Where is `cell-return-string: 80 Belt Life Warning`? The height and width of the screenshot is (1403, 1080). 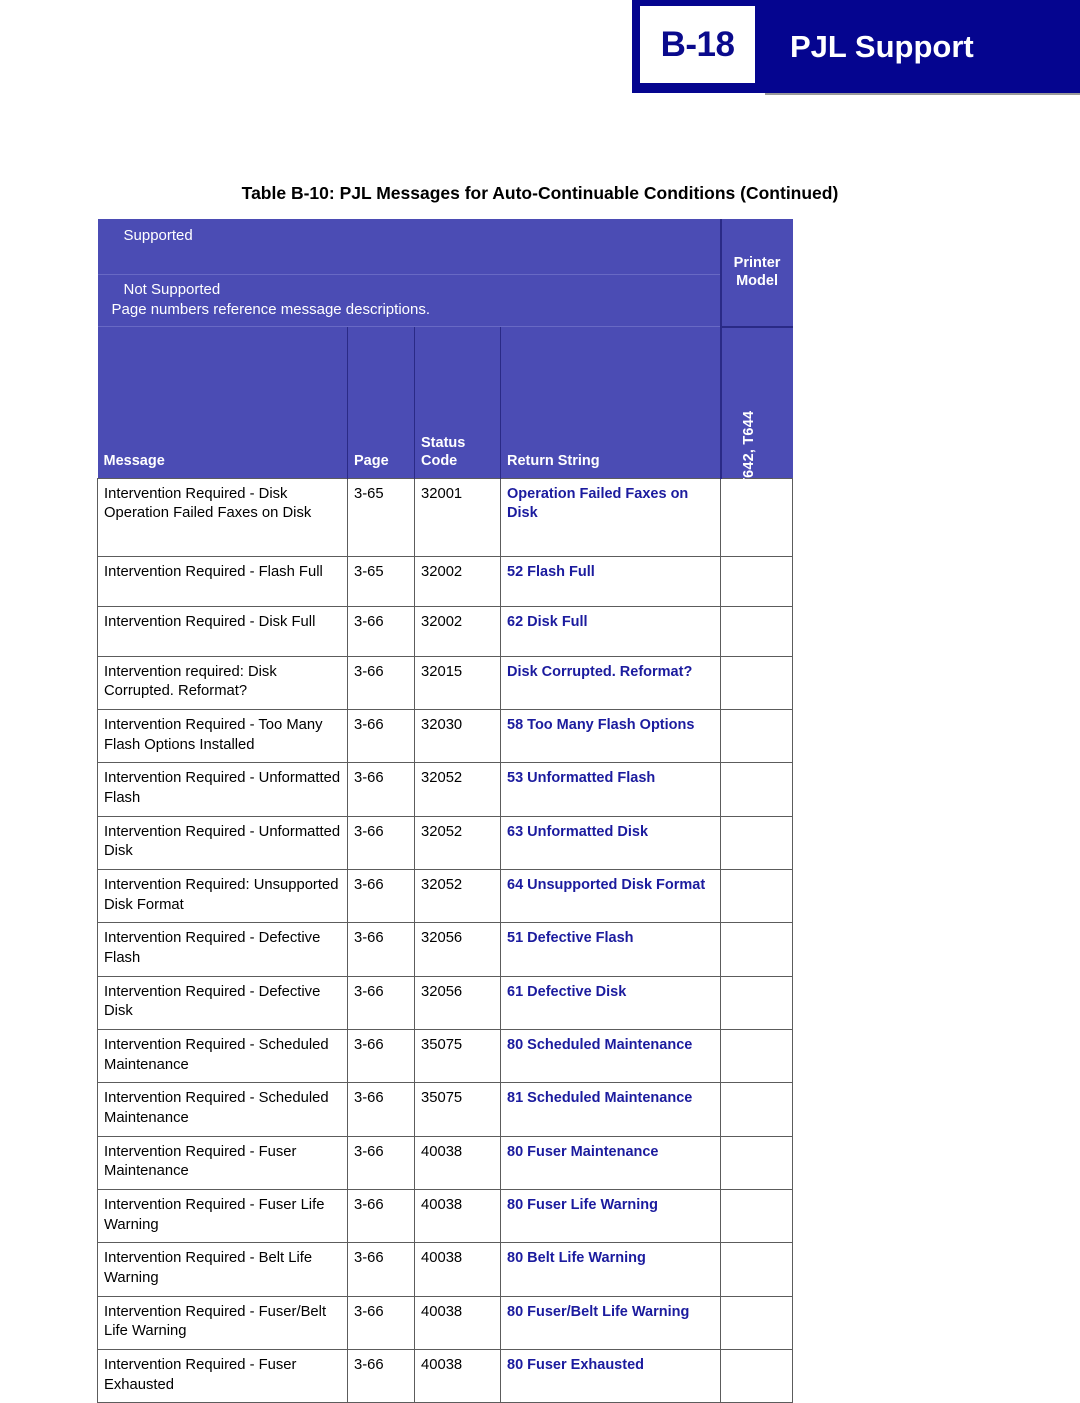
cell-return-string: 80 Belt Life Warning is located at coordinates (610, 1269).